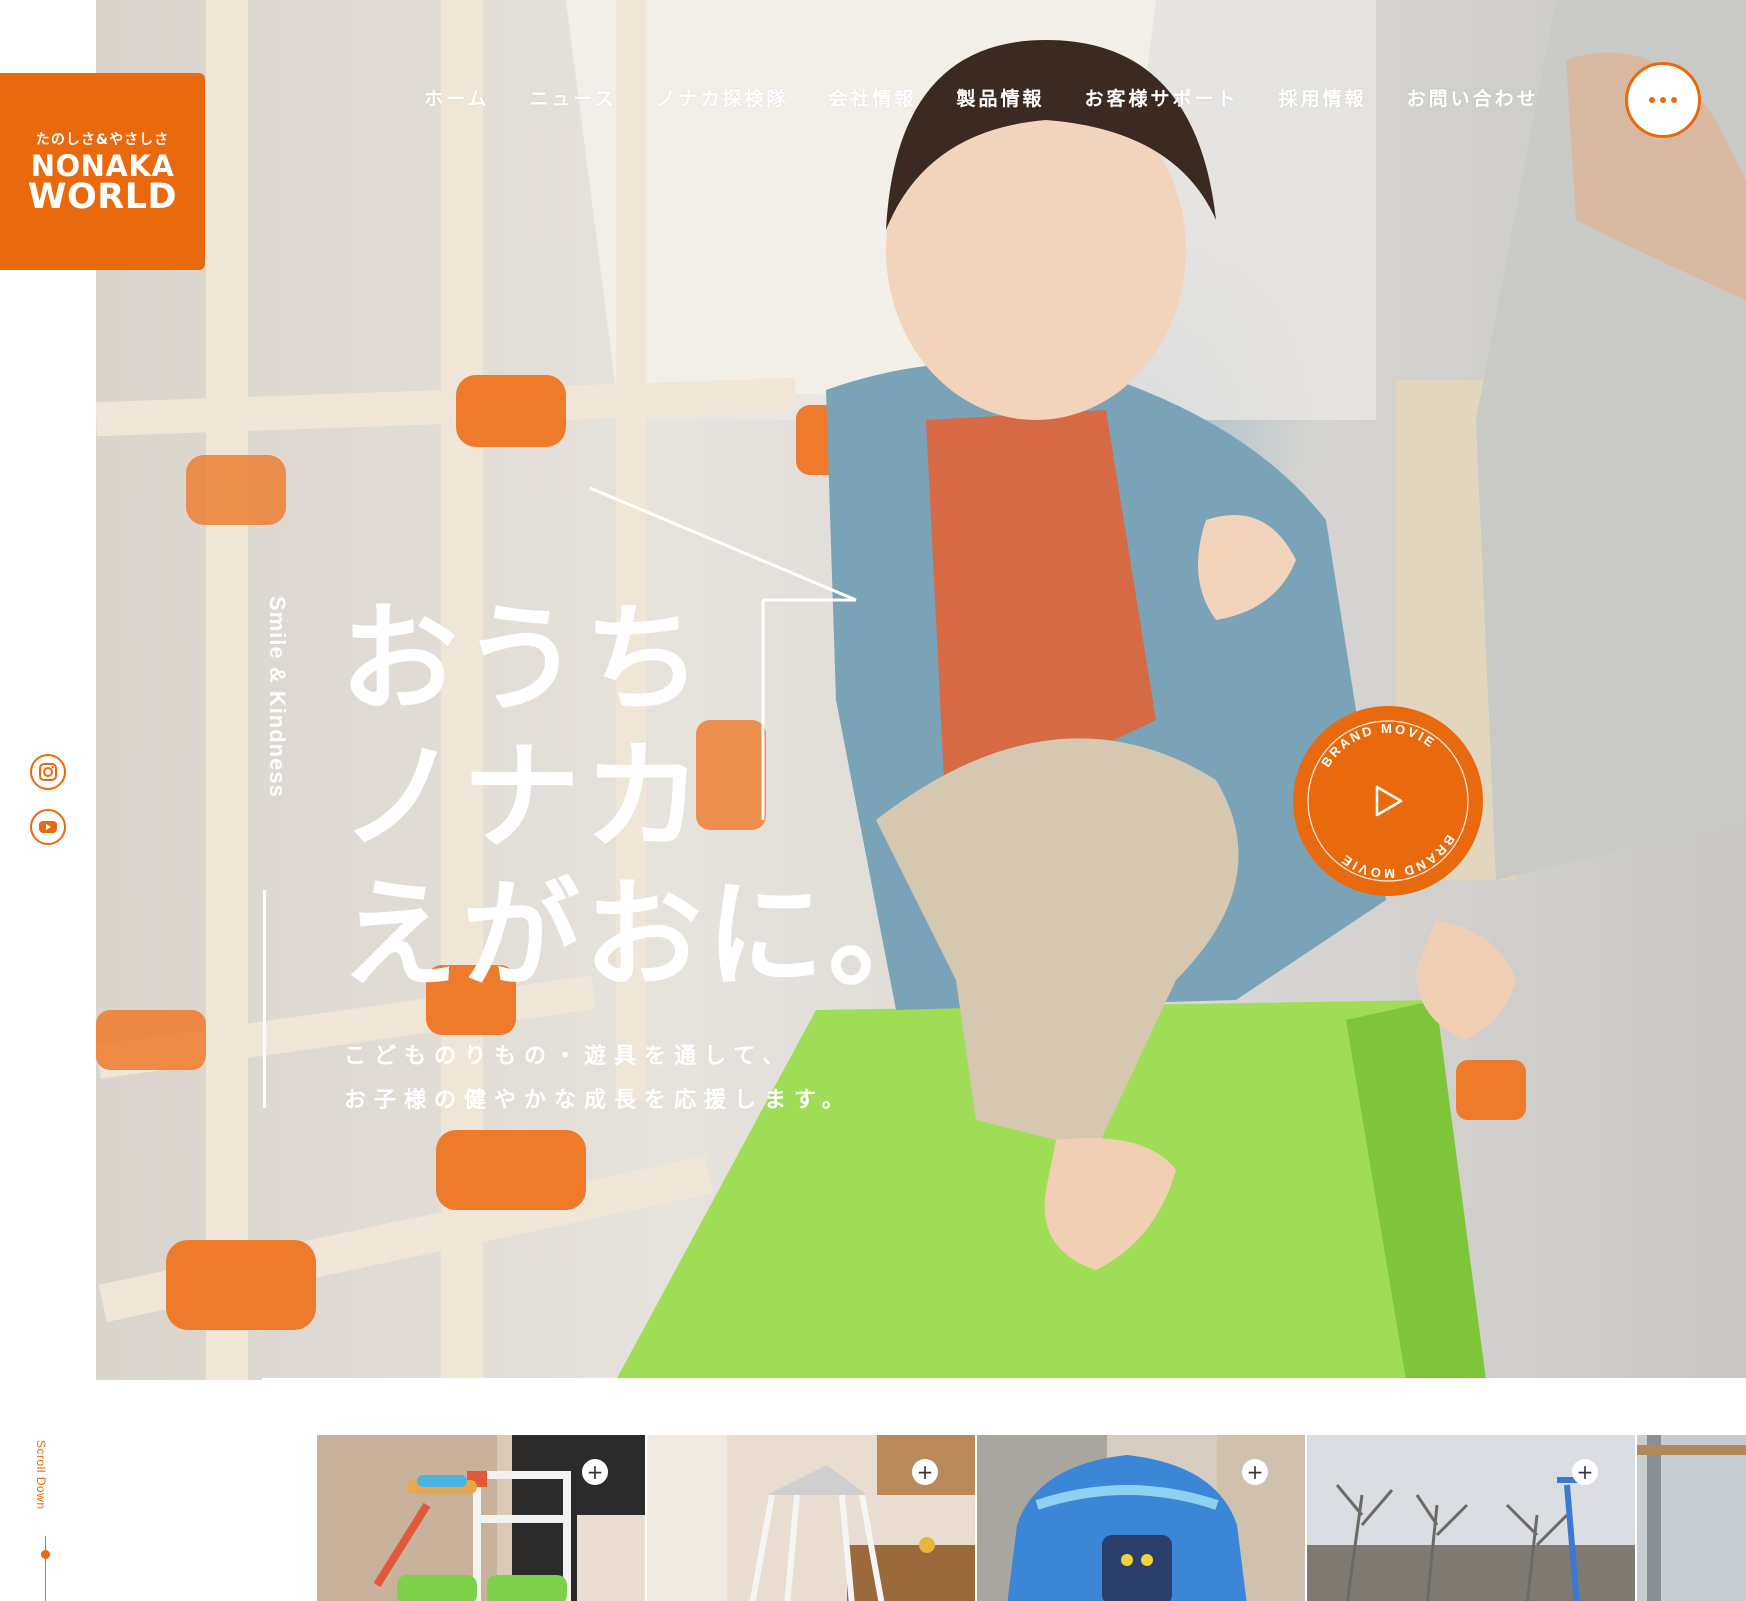  What do you see at coordinates (45, 1568) in the screenshot?
I see `scroll-line` at bounding box center [45, 1568].